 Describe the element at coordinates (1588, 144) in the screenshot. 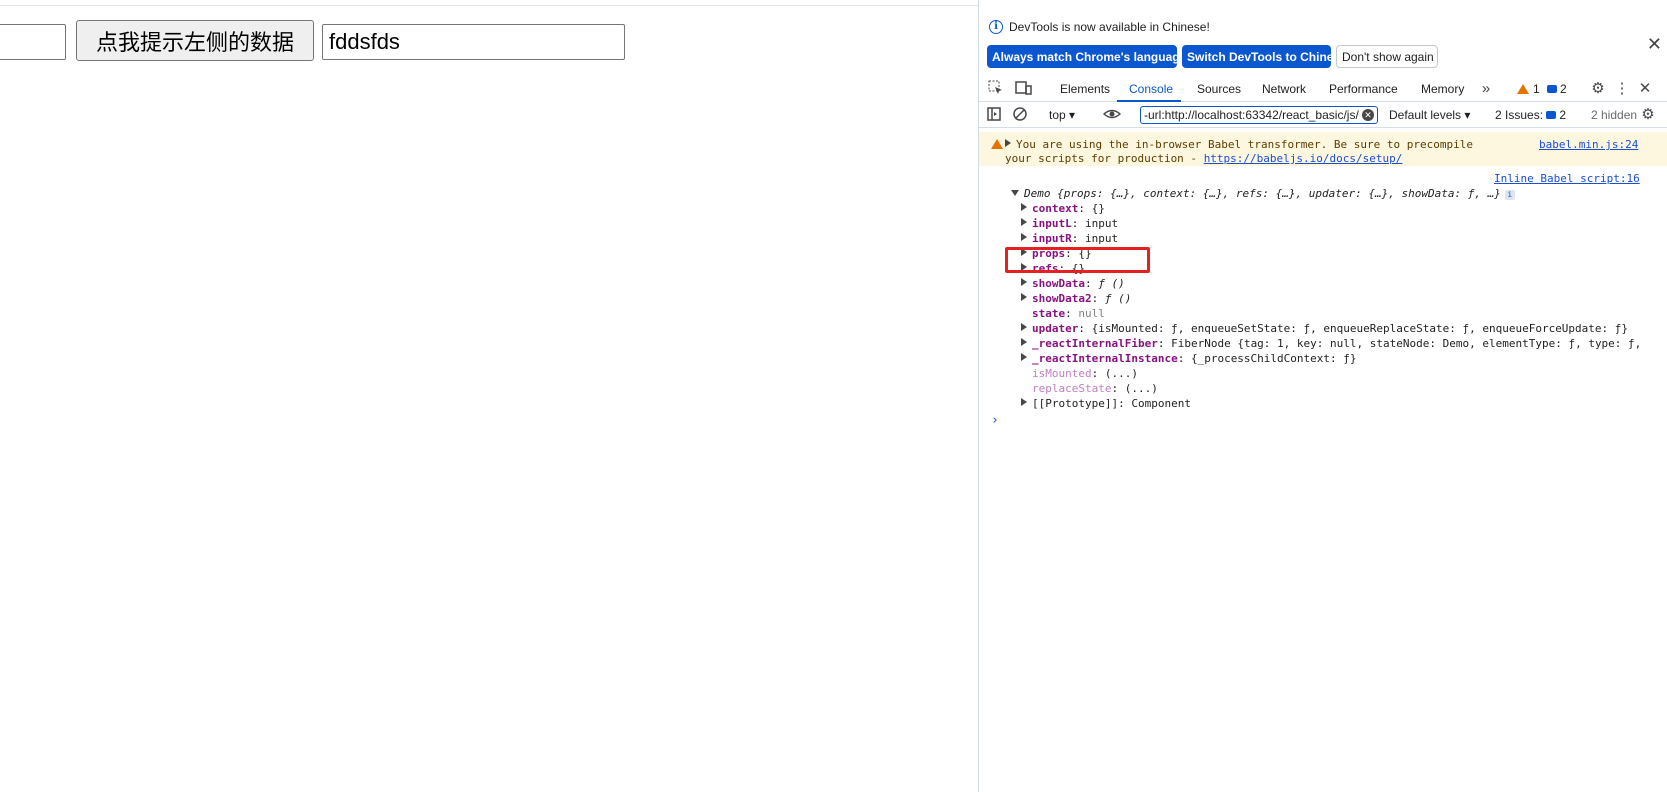

I see `warning-source-link: babel.min.js:24` at that location.